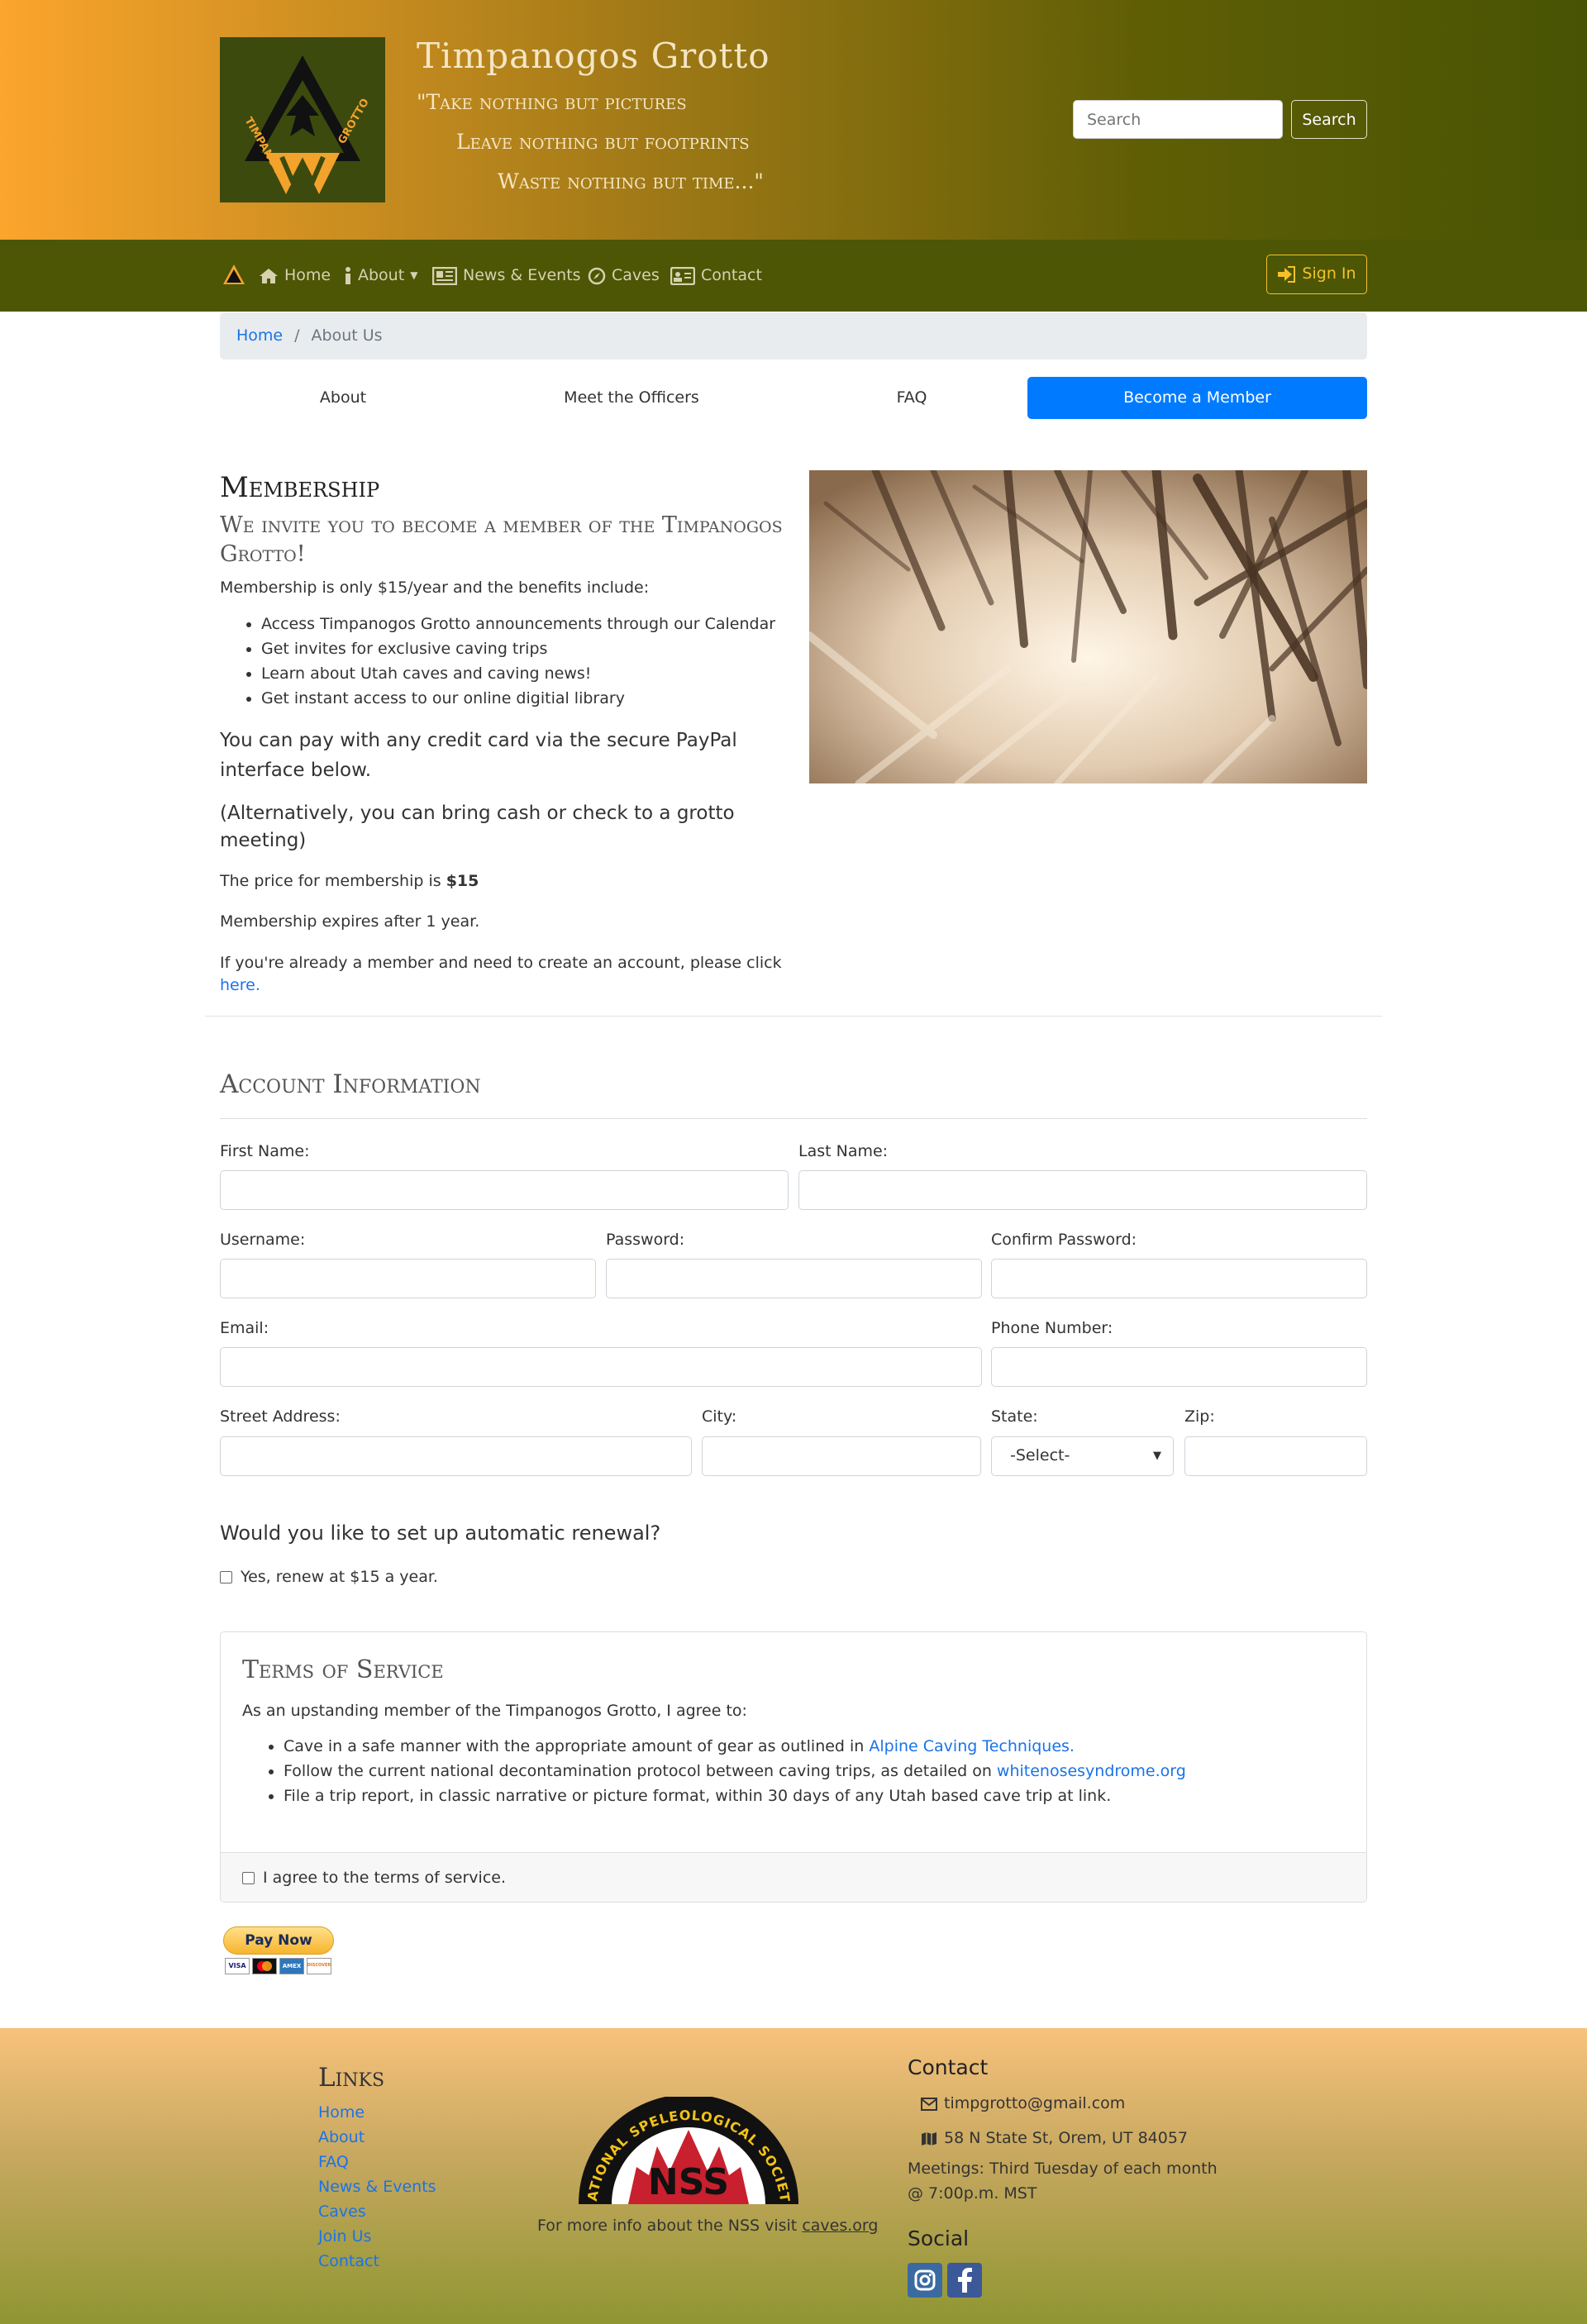 This screenshot has height=2324, width=1587. Describe the element at coordinates (259, 336) in the screenshot. I see `breadcrumb-home: Home` at that location.